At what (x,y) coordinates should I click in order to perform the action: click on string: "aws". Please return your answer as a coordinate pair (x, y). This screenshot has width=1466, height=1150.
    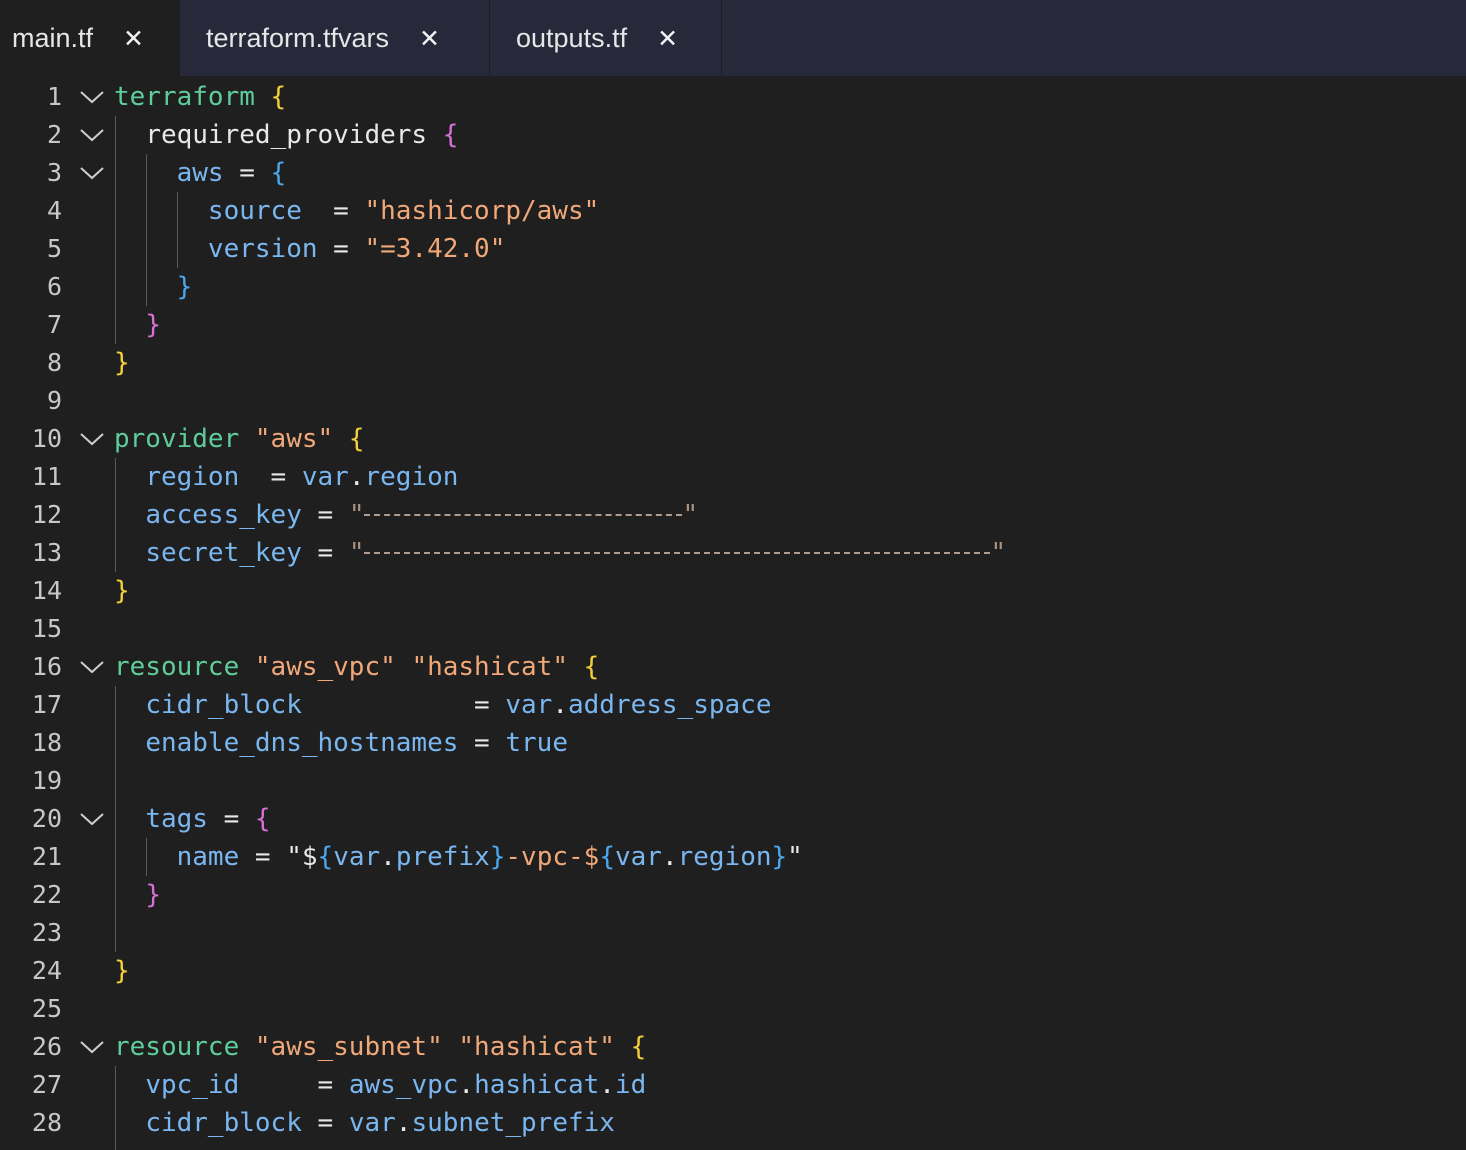
    Looking at the image, I should click on (294, 439).